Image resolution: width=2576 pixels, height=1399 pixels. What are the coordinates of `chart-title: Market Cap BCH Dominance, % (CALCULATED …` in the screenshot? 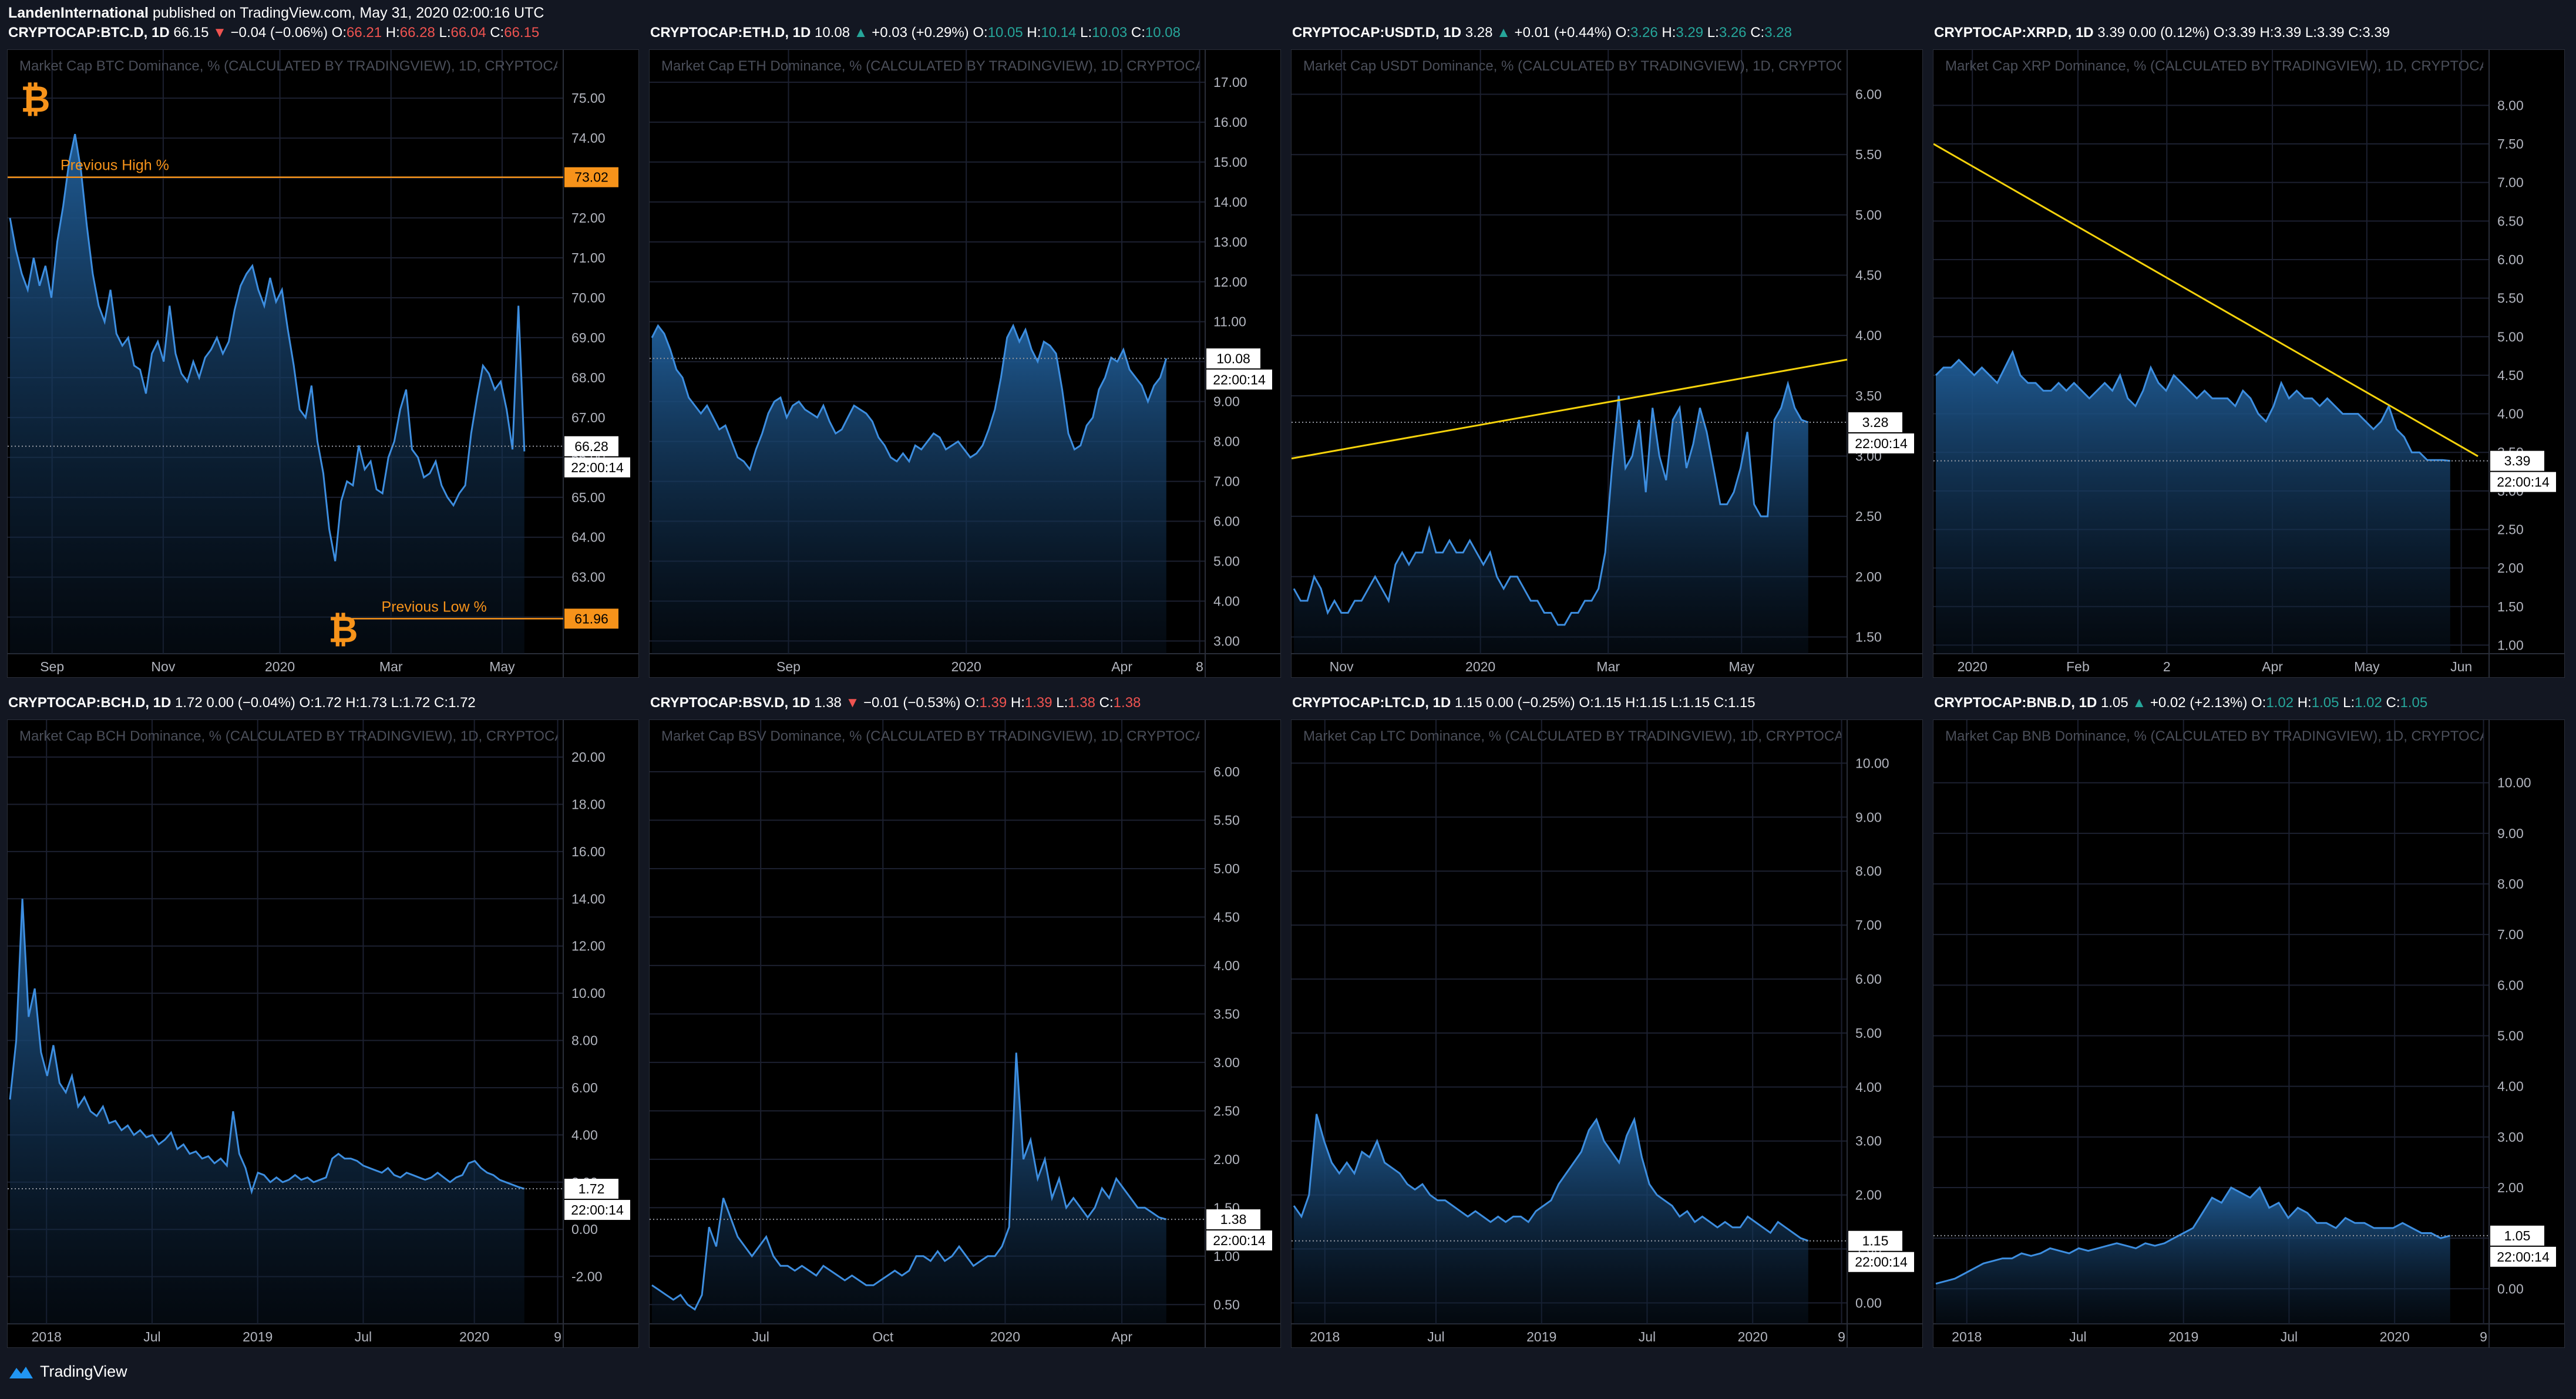 It's located at (288, 736).